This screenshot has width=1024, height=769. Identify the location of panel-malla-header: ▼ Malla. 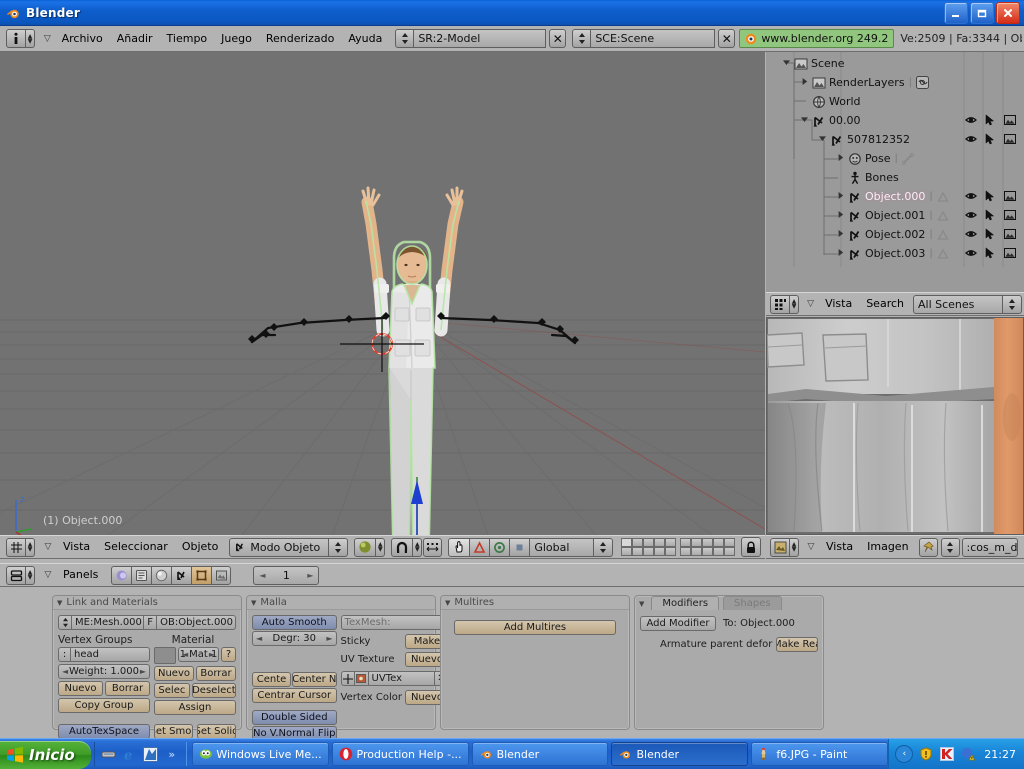
(341, 603).